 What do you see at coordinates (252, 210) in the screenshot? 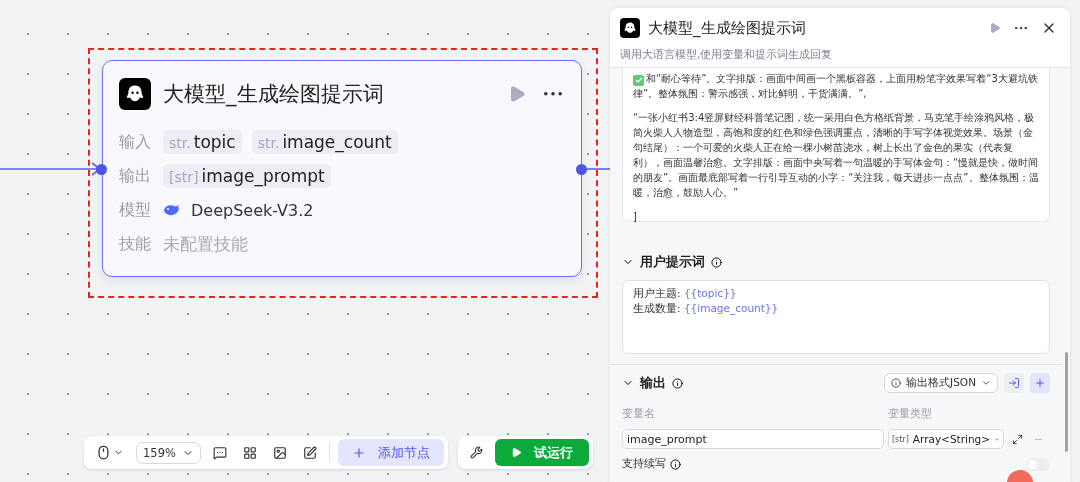
I see `model-name: DeepSeek-V3.2` at bounding box center [252, 210].